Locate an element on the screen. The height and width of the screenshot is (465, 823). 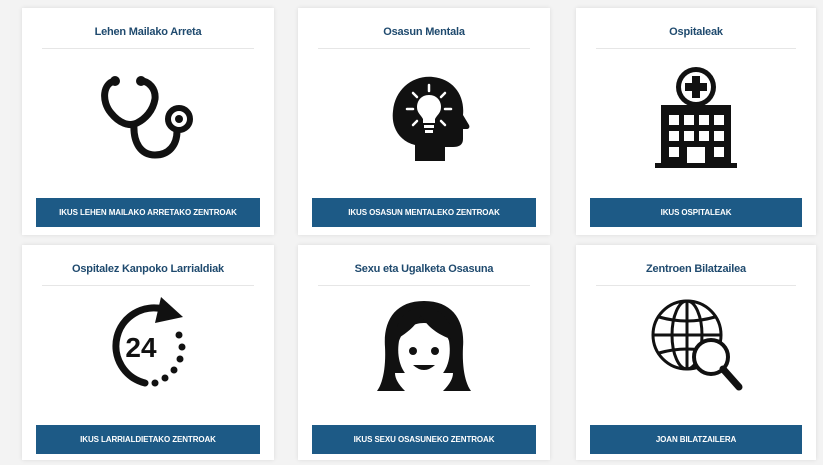
card-title: Zentroen Bilatzailea is located at coordinates (696, 269).